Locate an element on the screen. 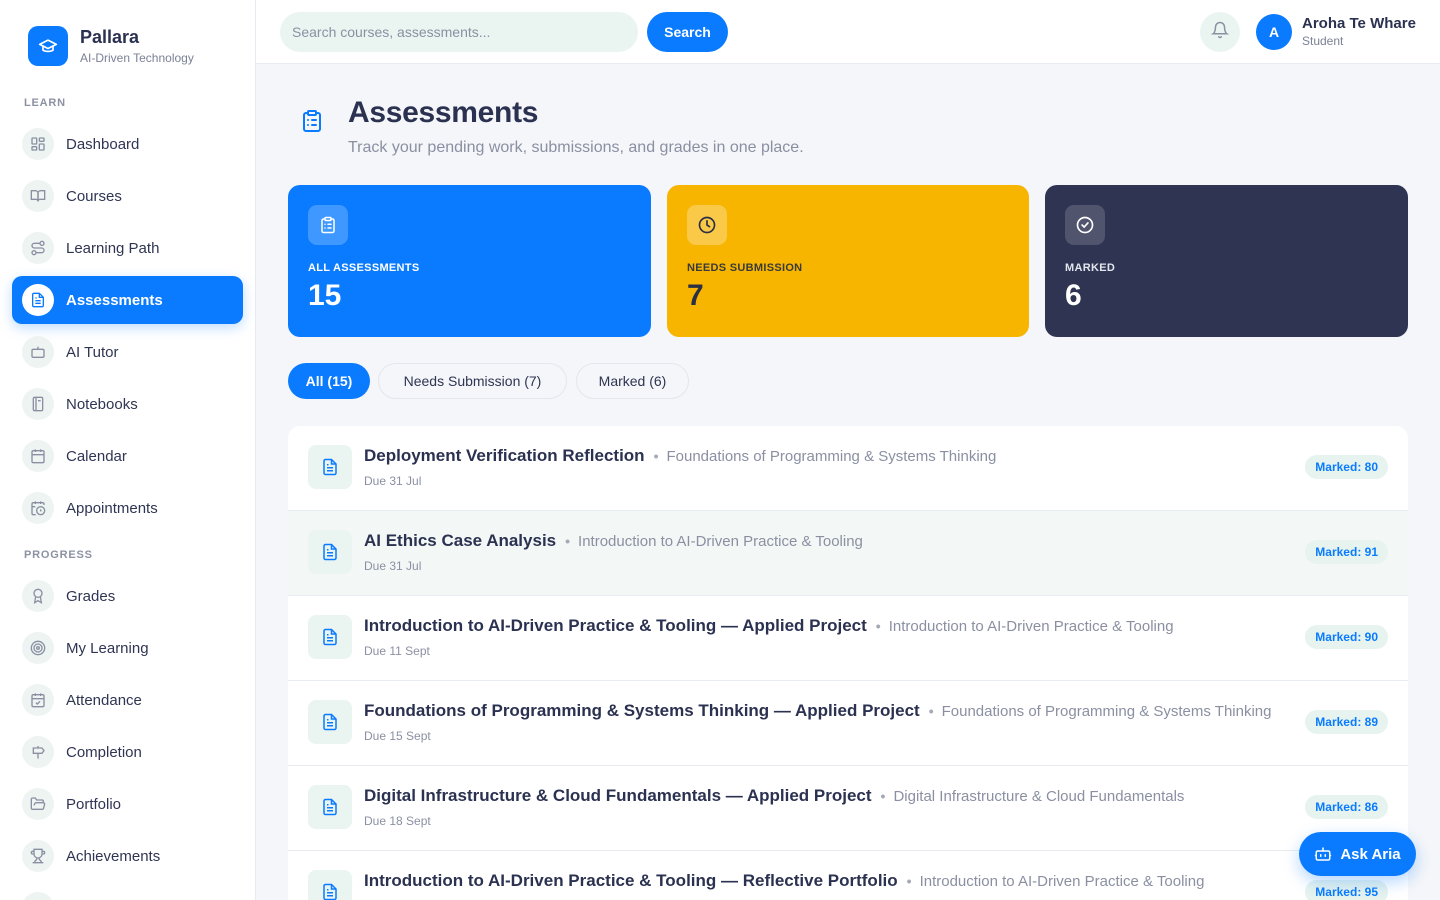 The height and width of the screenshot is (900, 1440). sidebar-item-label: Grades is located at coordinates (91, 596).